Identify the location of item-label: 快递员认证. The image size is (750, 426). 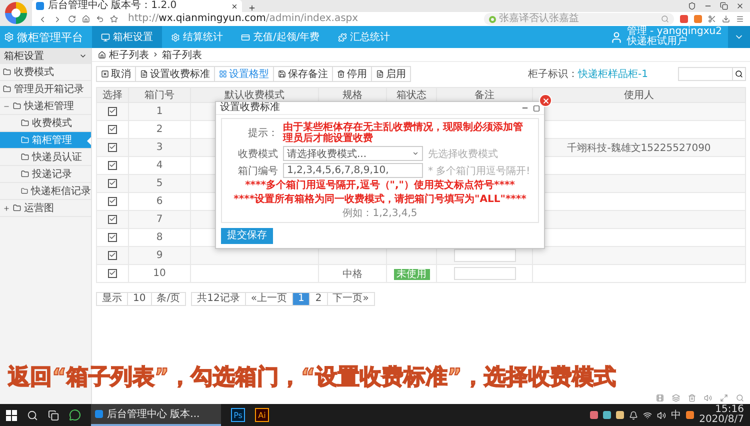
(57, 157).